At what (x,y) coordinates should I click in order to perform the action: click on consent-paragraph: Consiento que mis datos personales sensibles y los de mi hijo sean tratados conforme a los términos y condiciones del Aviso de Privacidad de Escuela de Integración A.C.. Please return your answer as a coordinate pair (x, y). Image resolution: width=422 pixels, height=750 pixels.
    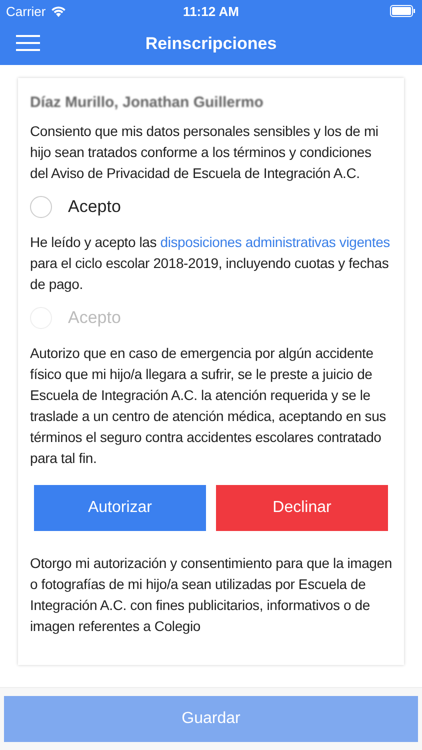
    Looking at the image, I should click on (205, 152).